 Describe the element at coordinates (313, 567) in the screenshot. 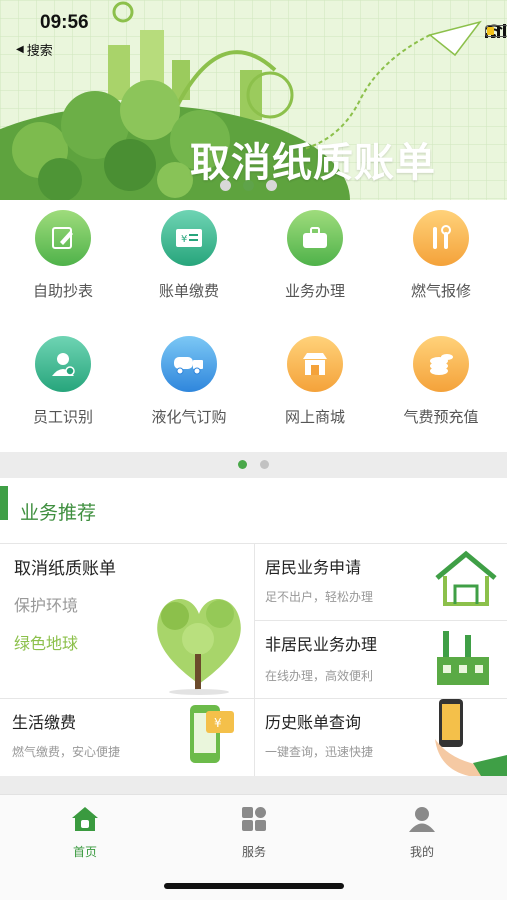

I see `card-title: 居民业务申请` at that location.